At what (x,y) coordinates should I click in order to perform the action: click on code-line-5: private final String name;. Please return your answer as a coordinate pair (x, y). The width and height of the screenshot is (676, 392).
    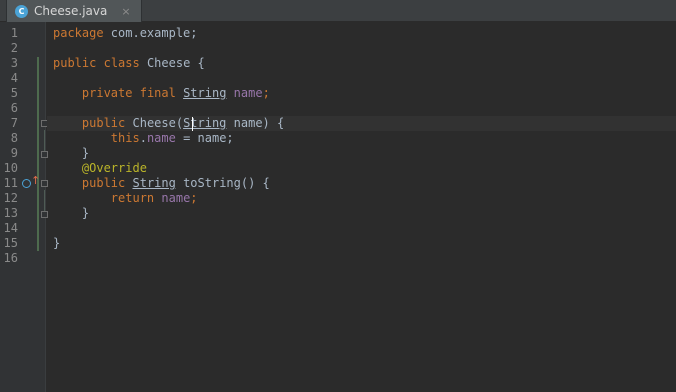
    Looking at the image, I should click on (161, 93).